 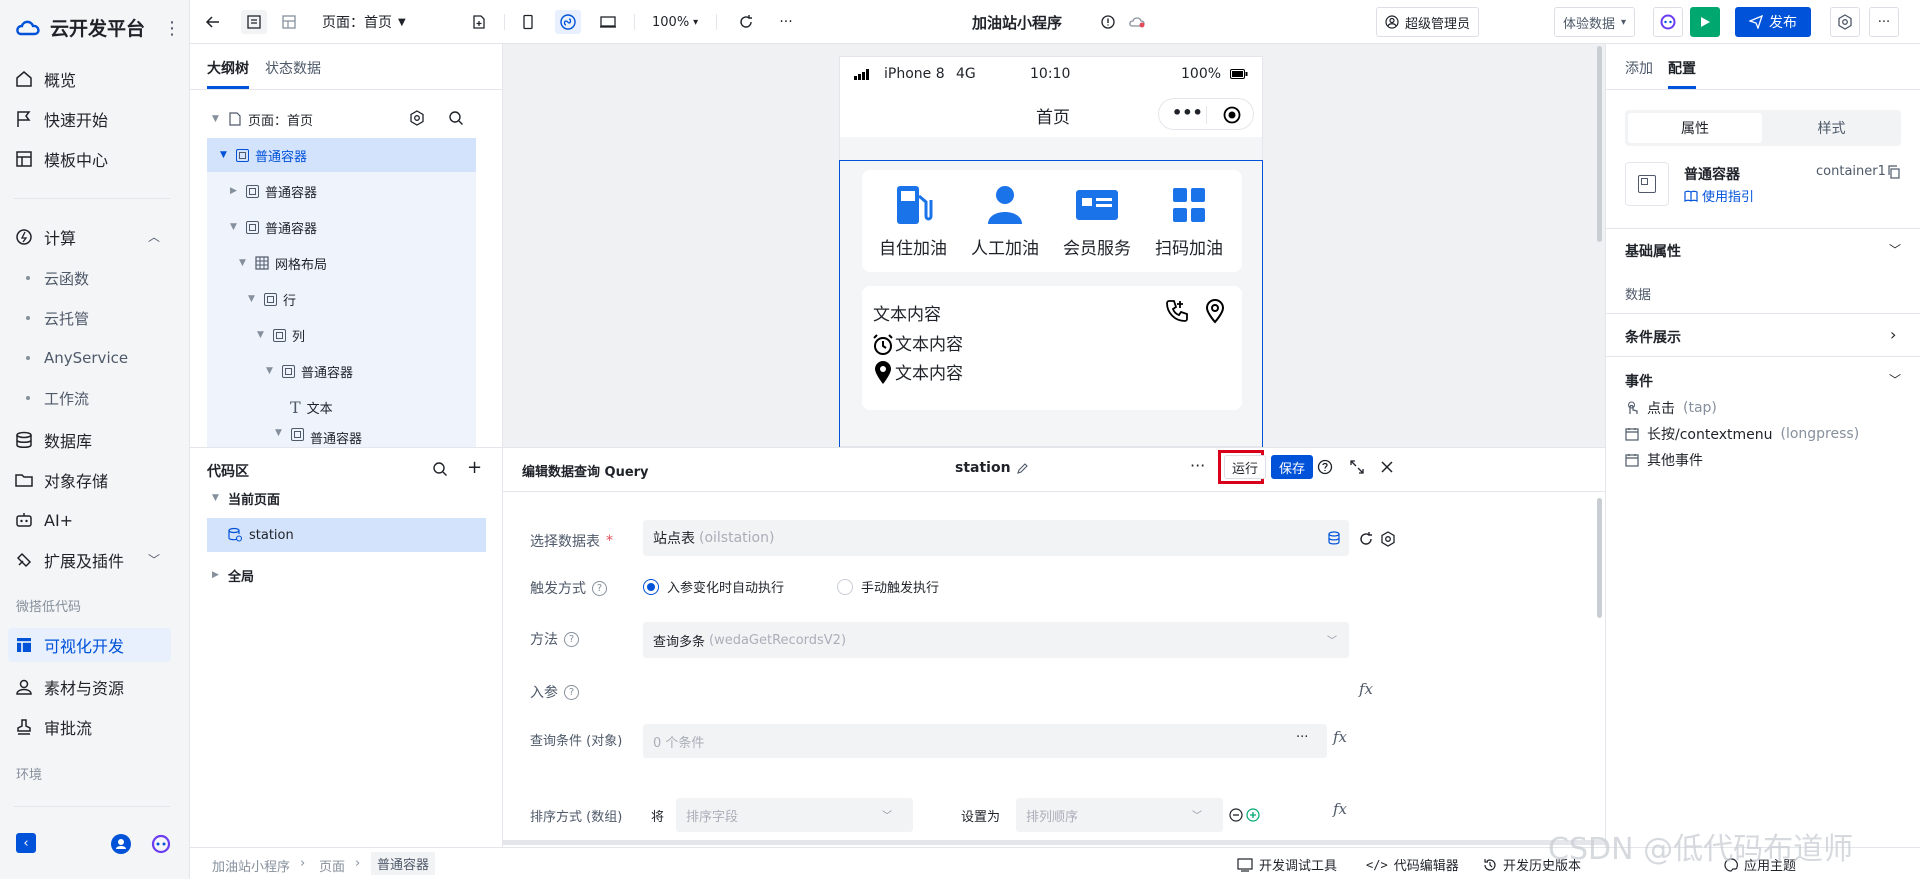 I want to click on avatar-icon, so click(x=121, y=844).